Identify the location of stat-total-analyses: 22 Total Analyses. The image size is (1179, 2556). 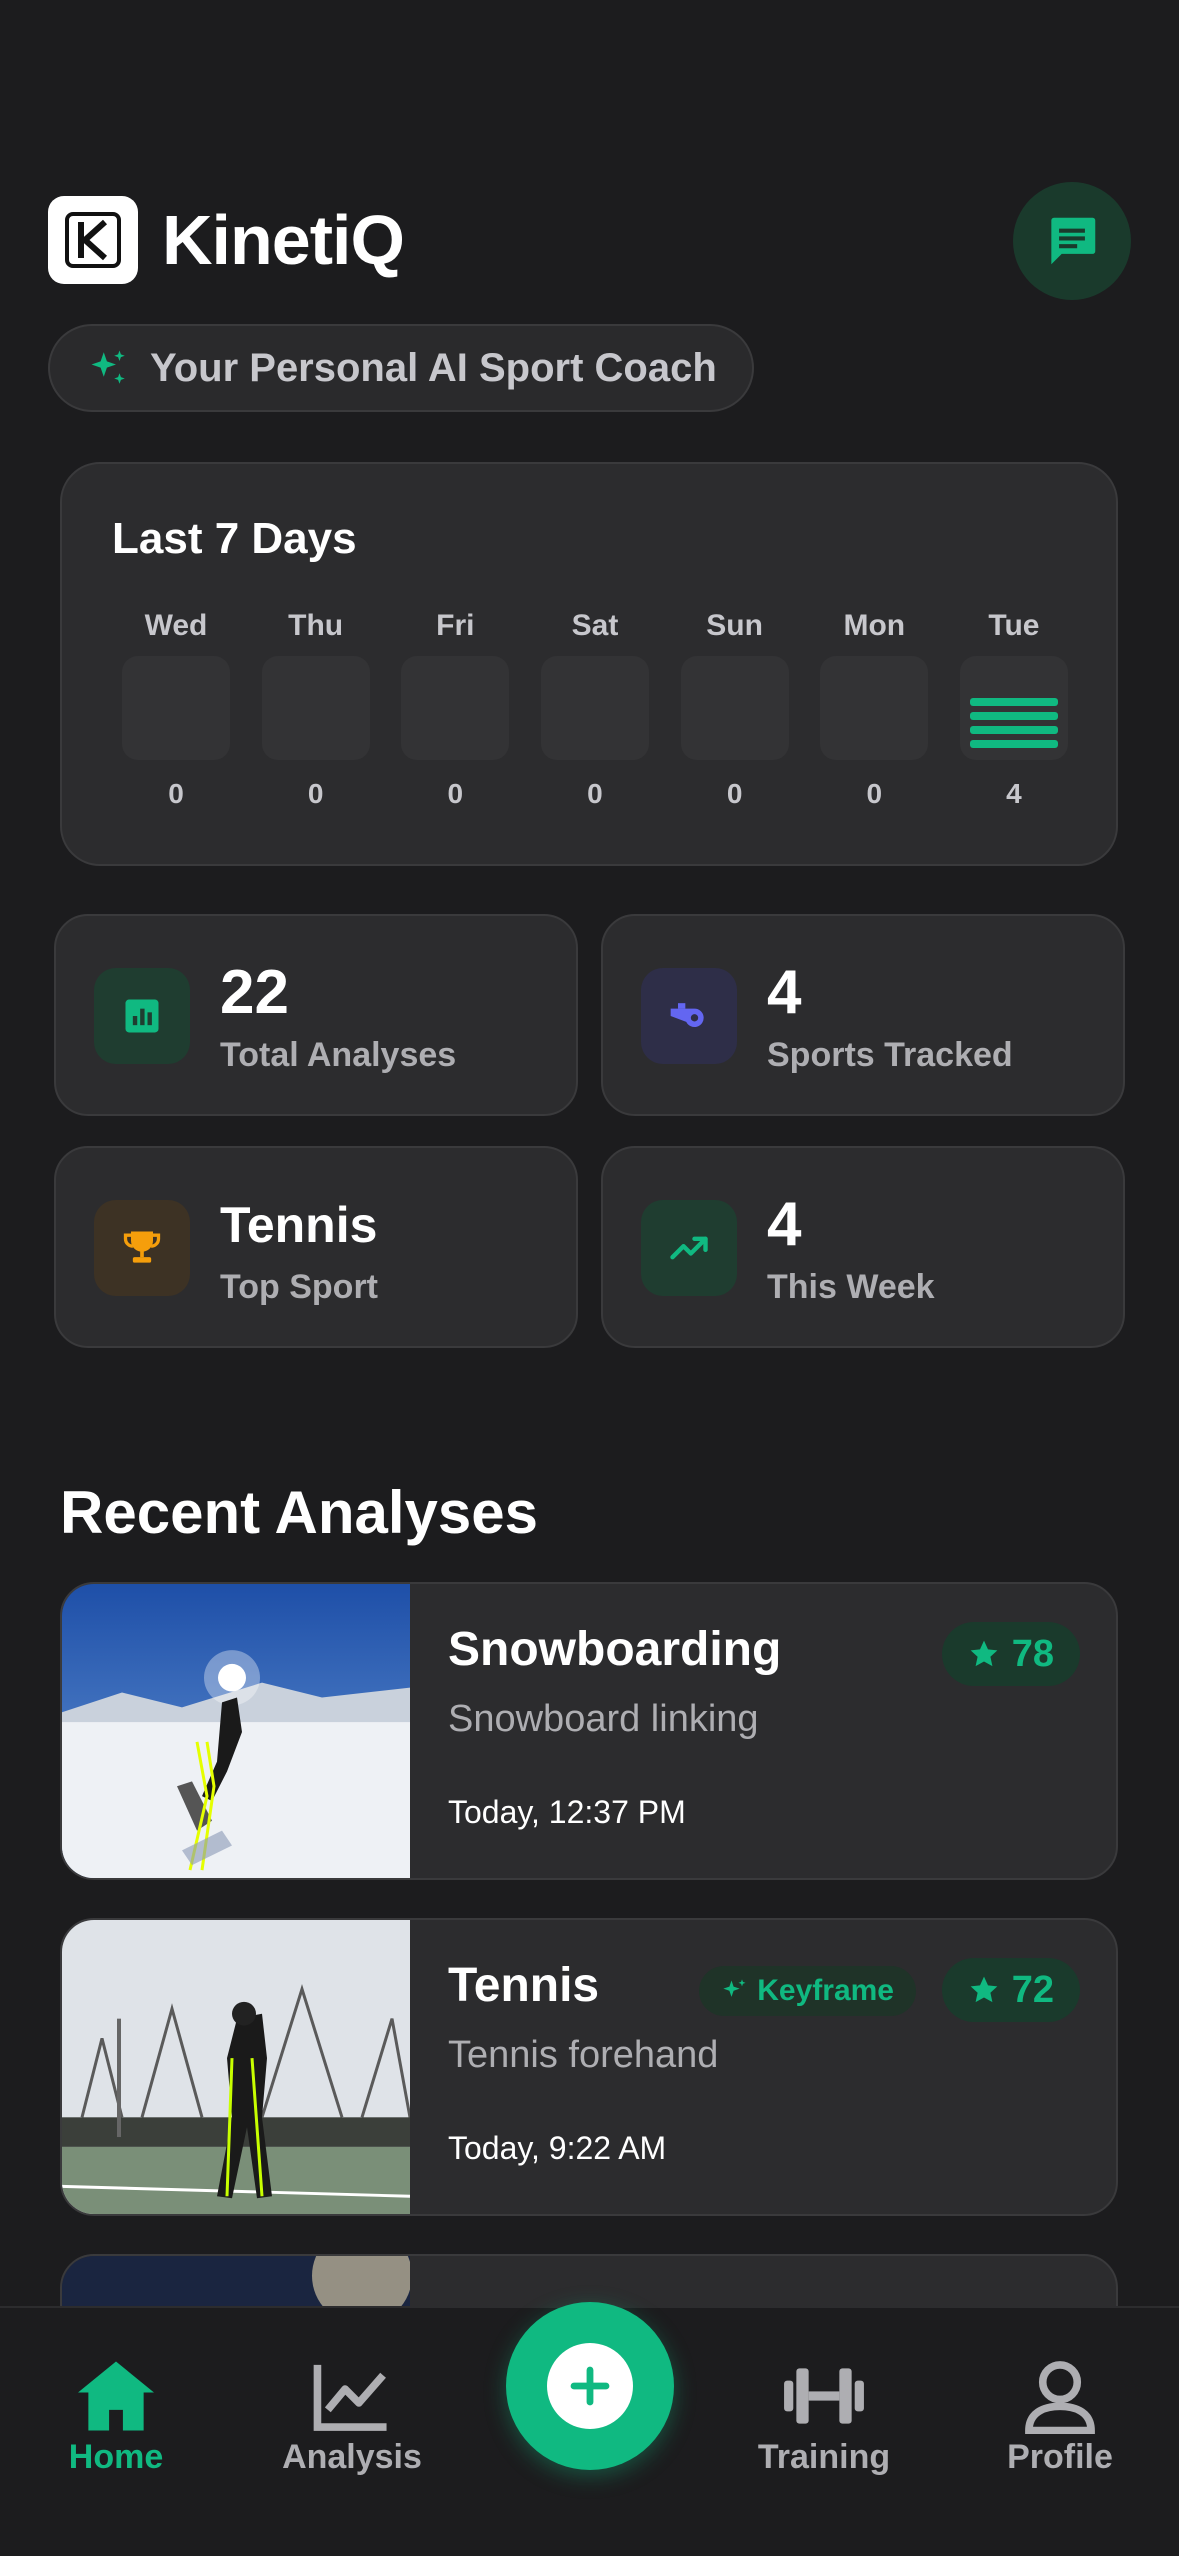
(316, 1015).